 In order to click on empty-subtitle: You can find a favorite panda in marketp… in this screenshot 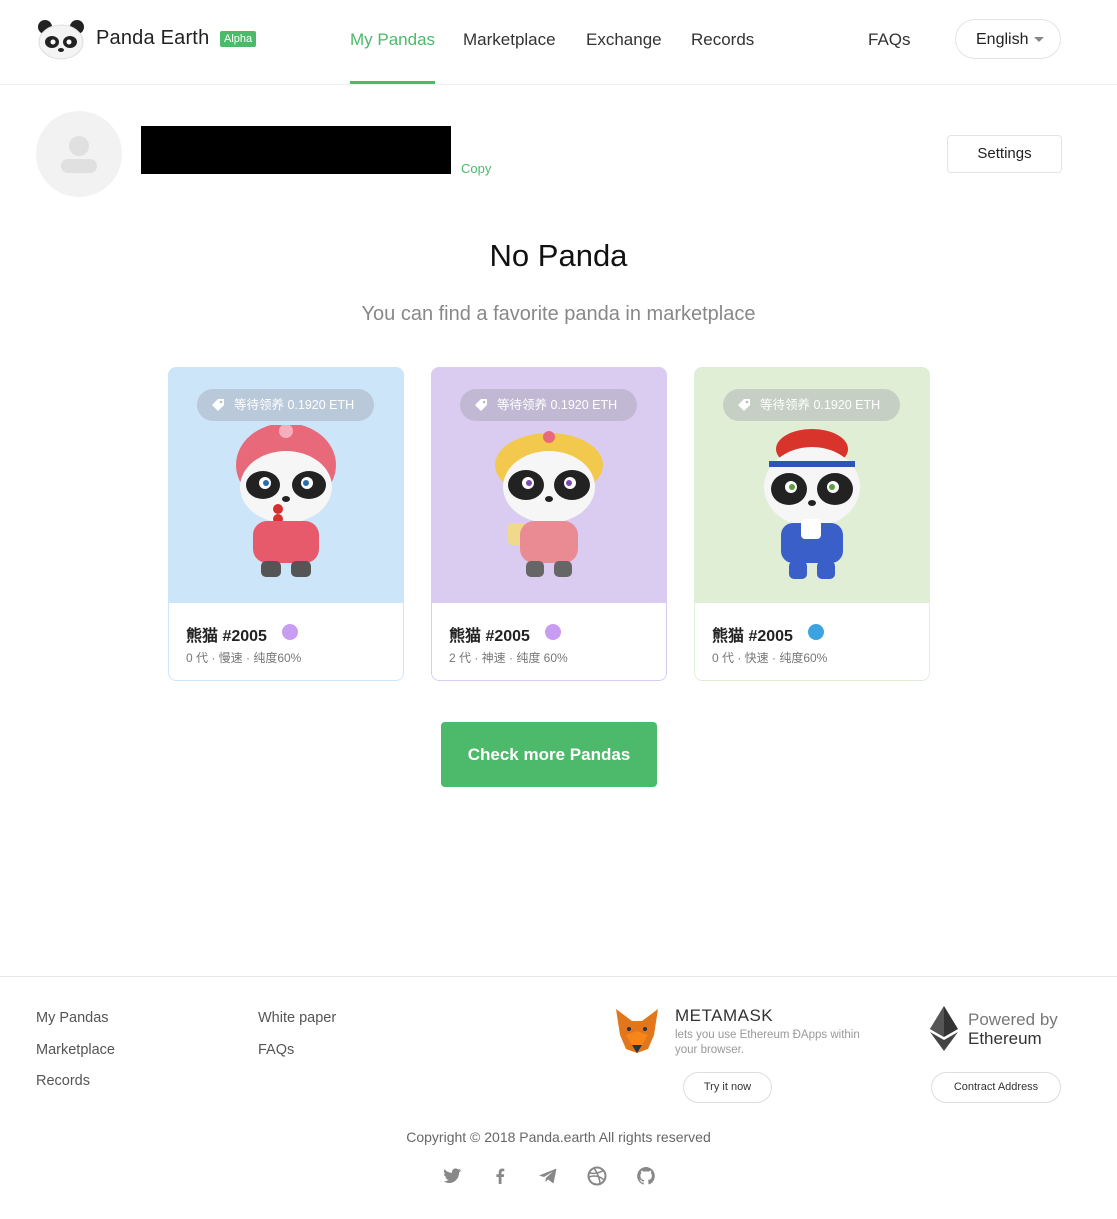, I will do `click(558, 314)`.